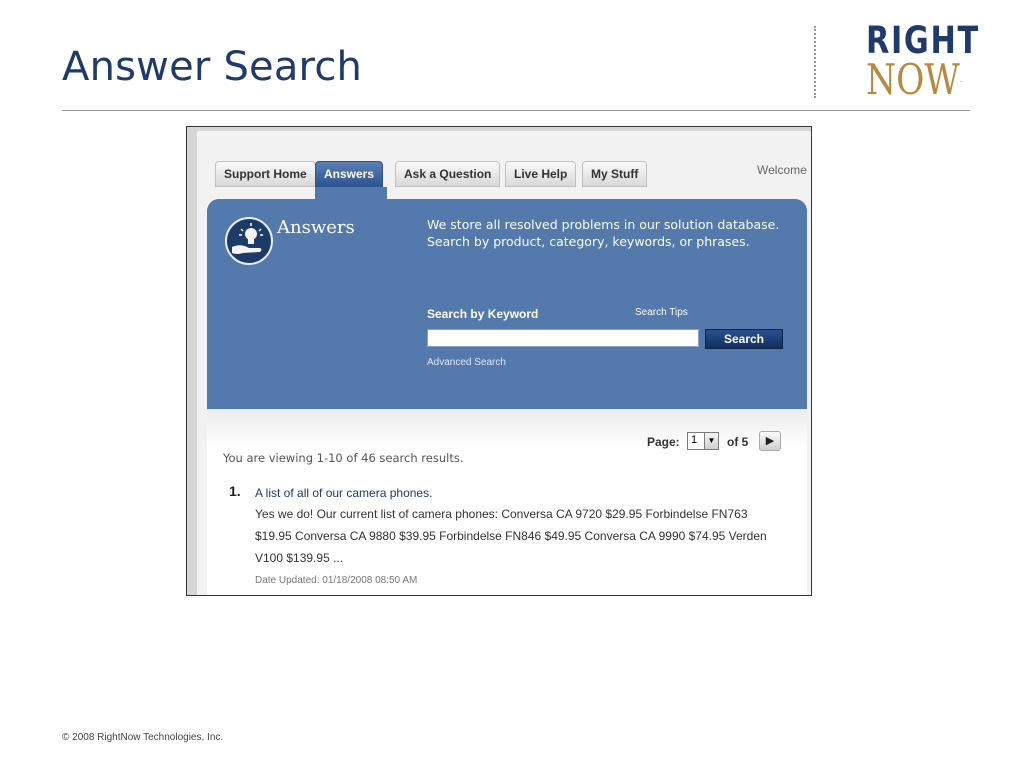 The width and height of the screenshot is (1024, 768). Describe the element at coordinates (711, 441) in the screenshot. I see `chevron-down-icon: ▼` at that location.